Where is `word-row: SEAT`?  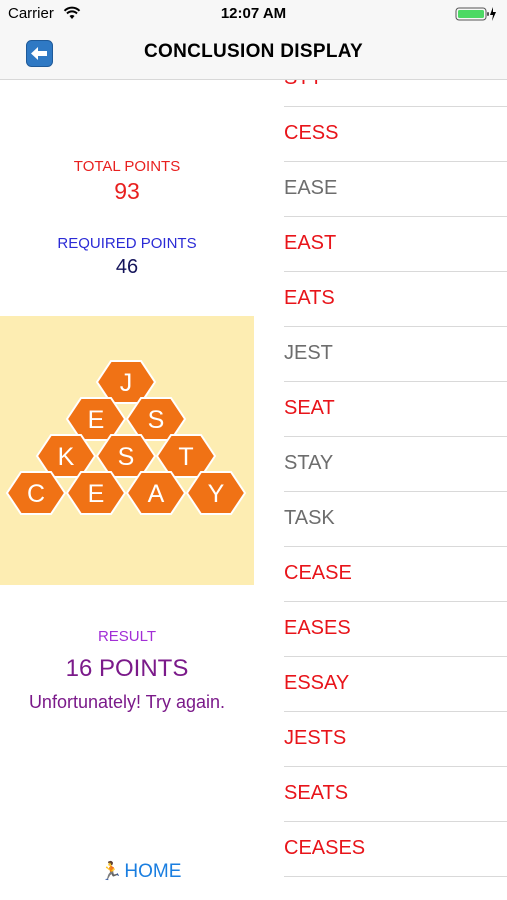 word-row: SEAT is located at coordinates (395, 409).